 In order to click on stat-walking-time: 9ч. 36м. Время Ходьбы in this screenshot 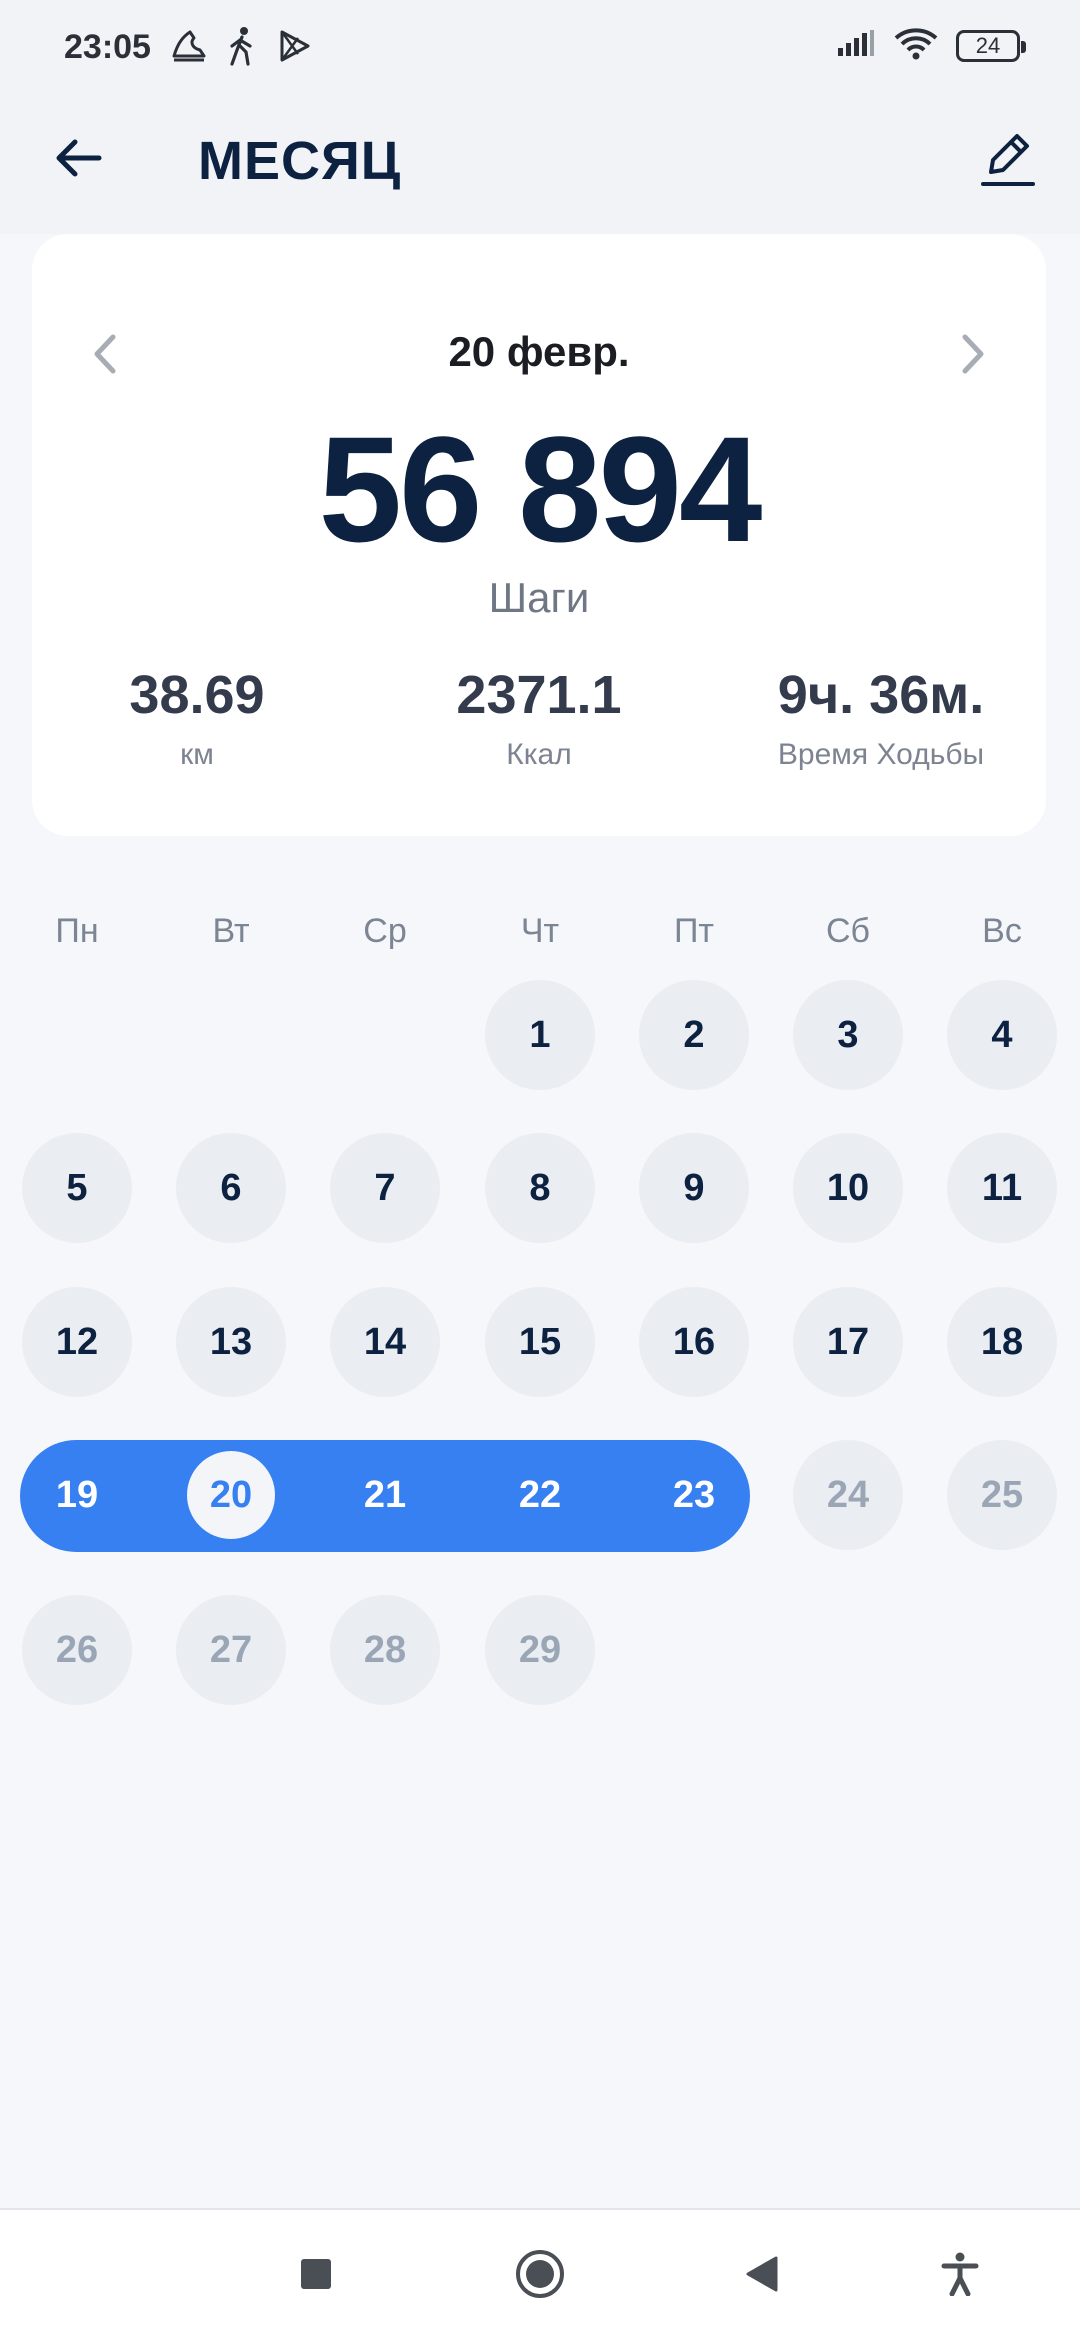, I will do `click(881, 718)`.